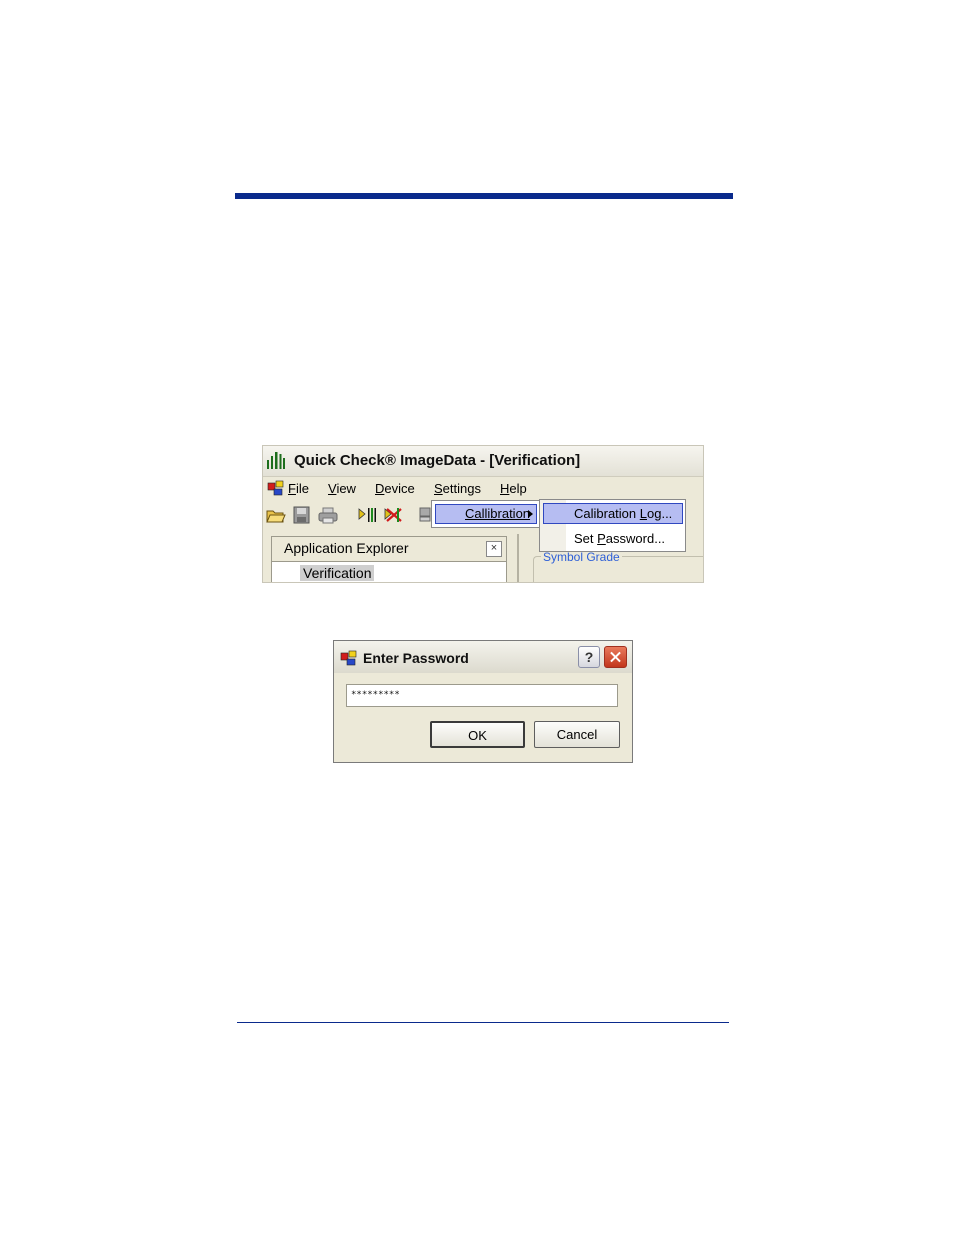 This screenshot has height=1235, width=954. What do you see at coordinates (483, 657) in the screenshot?
I see `dialog-title-bar: Enter Password ?` at bounding box center [483, 657].